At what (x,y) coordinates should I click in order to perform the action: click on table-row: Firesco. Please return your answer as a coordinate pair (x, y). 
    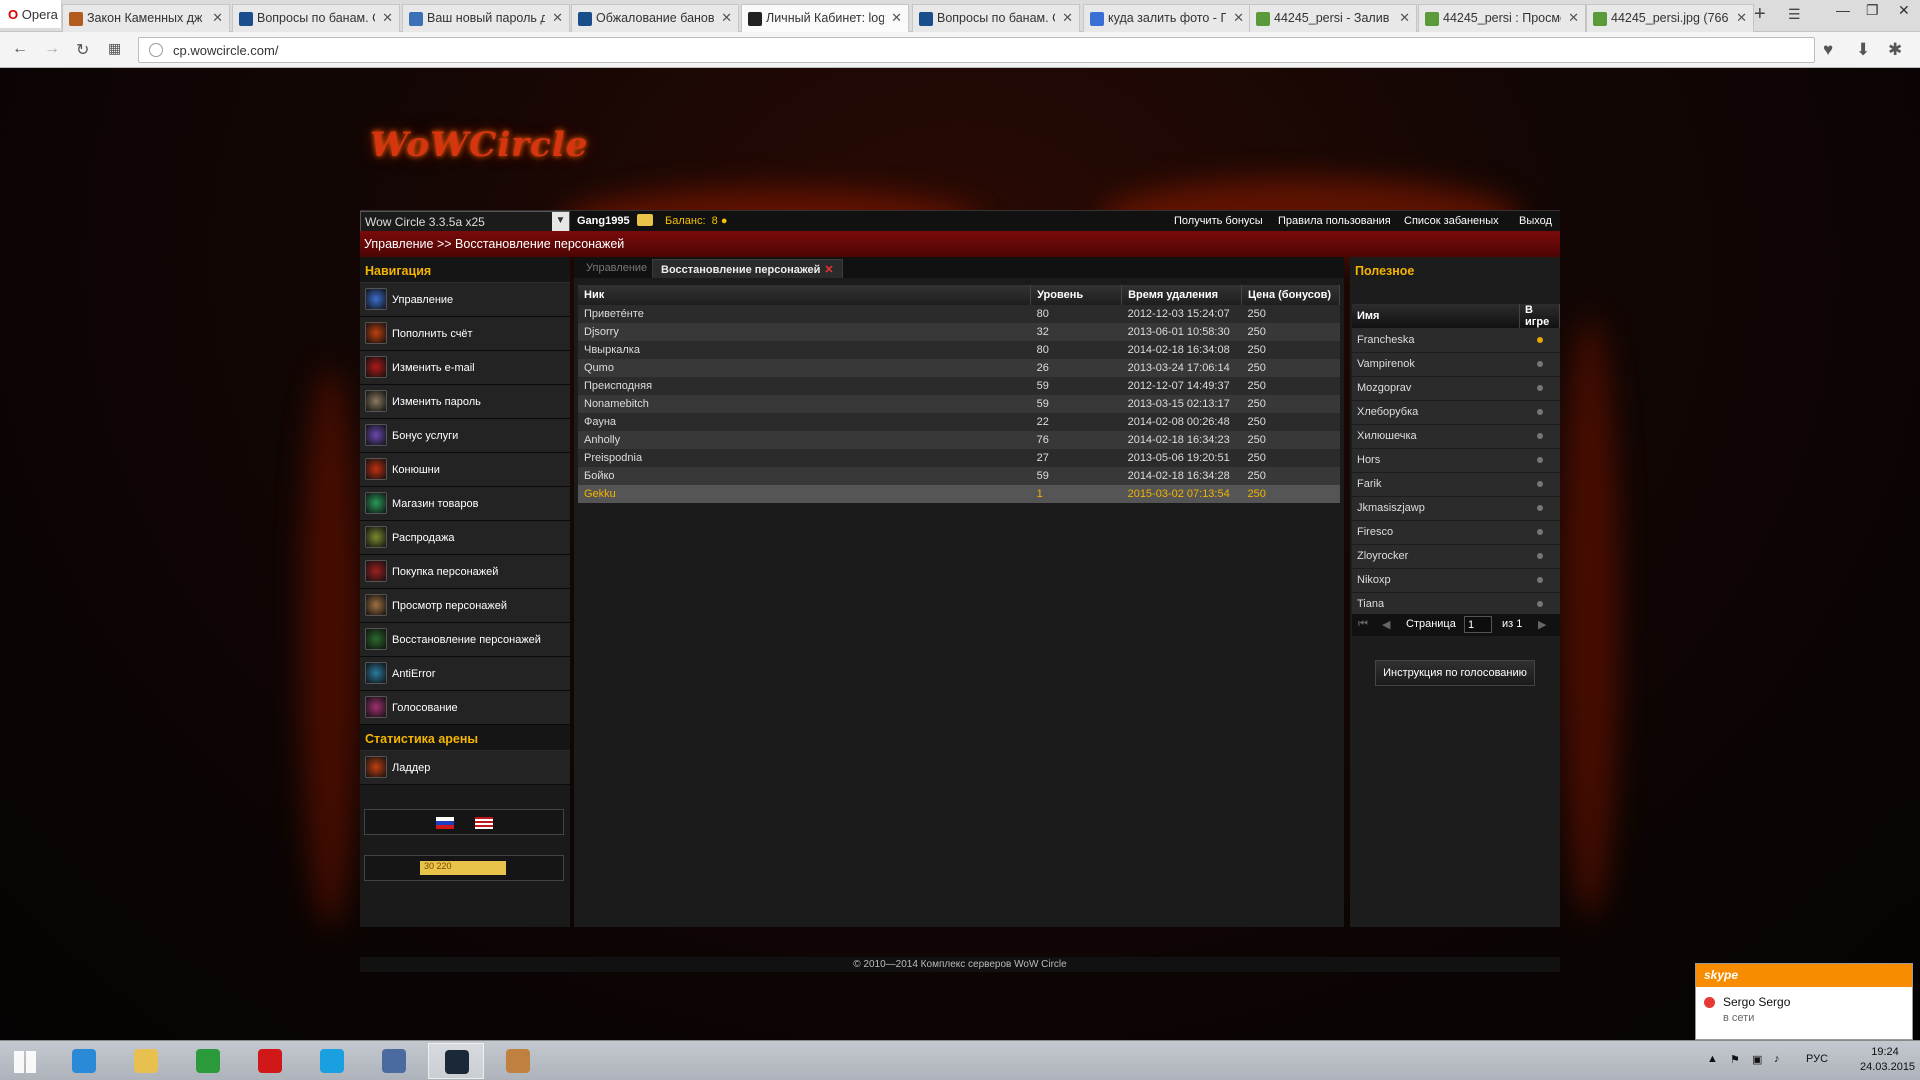
    Looking at the image, I should click on (1456, 532).